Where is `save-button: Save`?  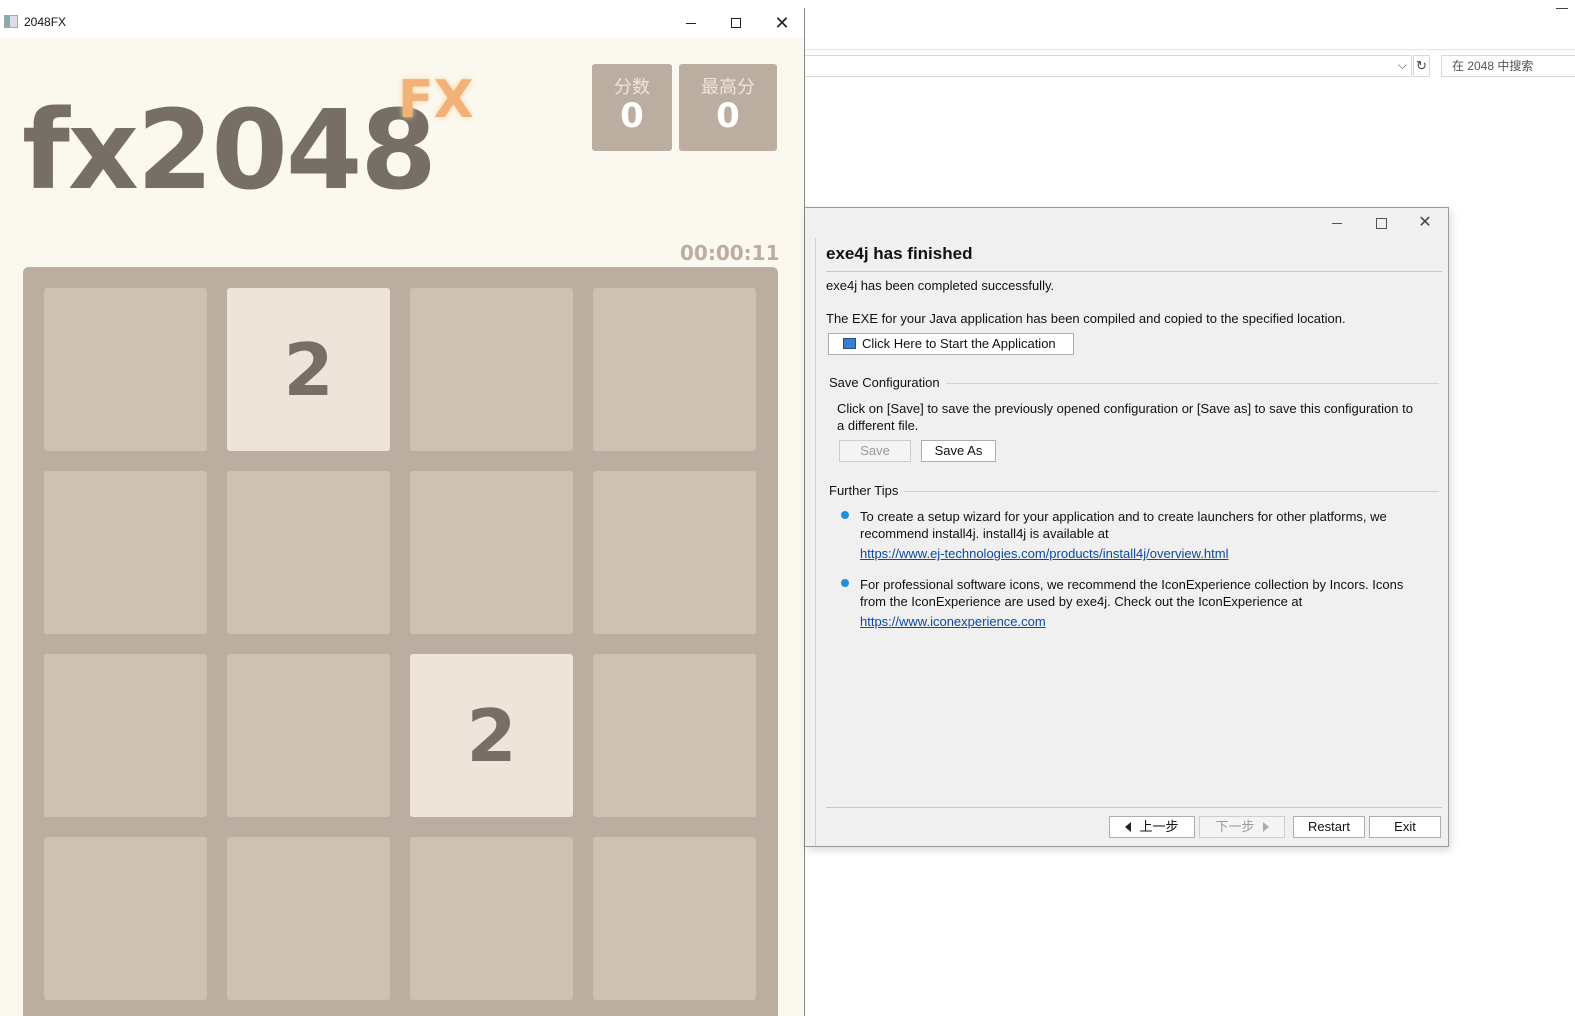 save-button: Save is located at coordinates (875, 451).